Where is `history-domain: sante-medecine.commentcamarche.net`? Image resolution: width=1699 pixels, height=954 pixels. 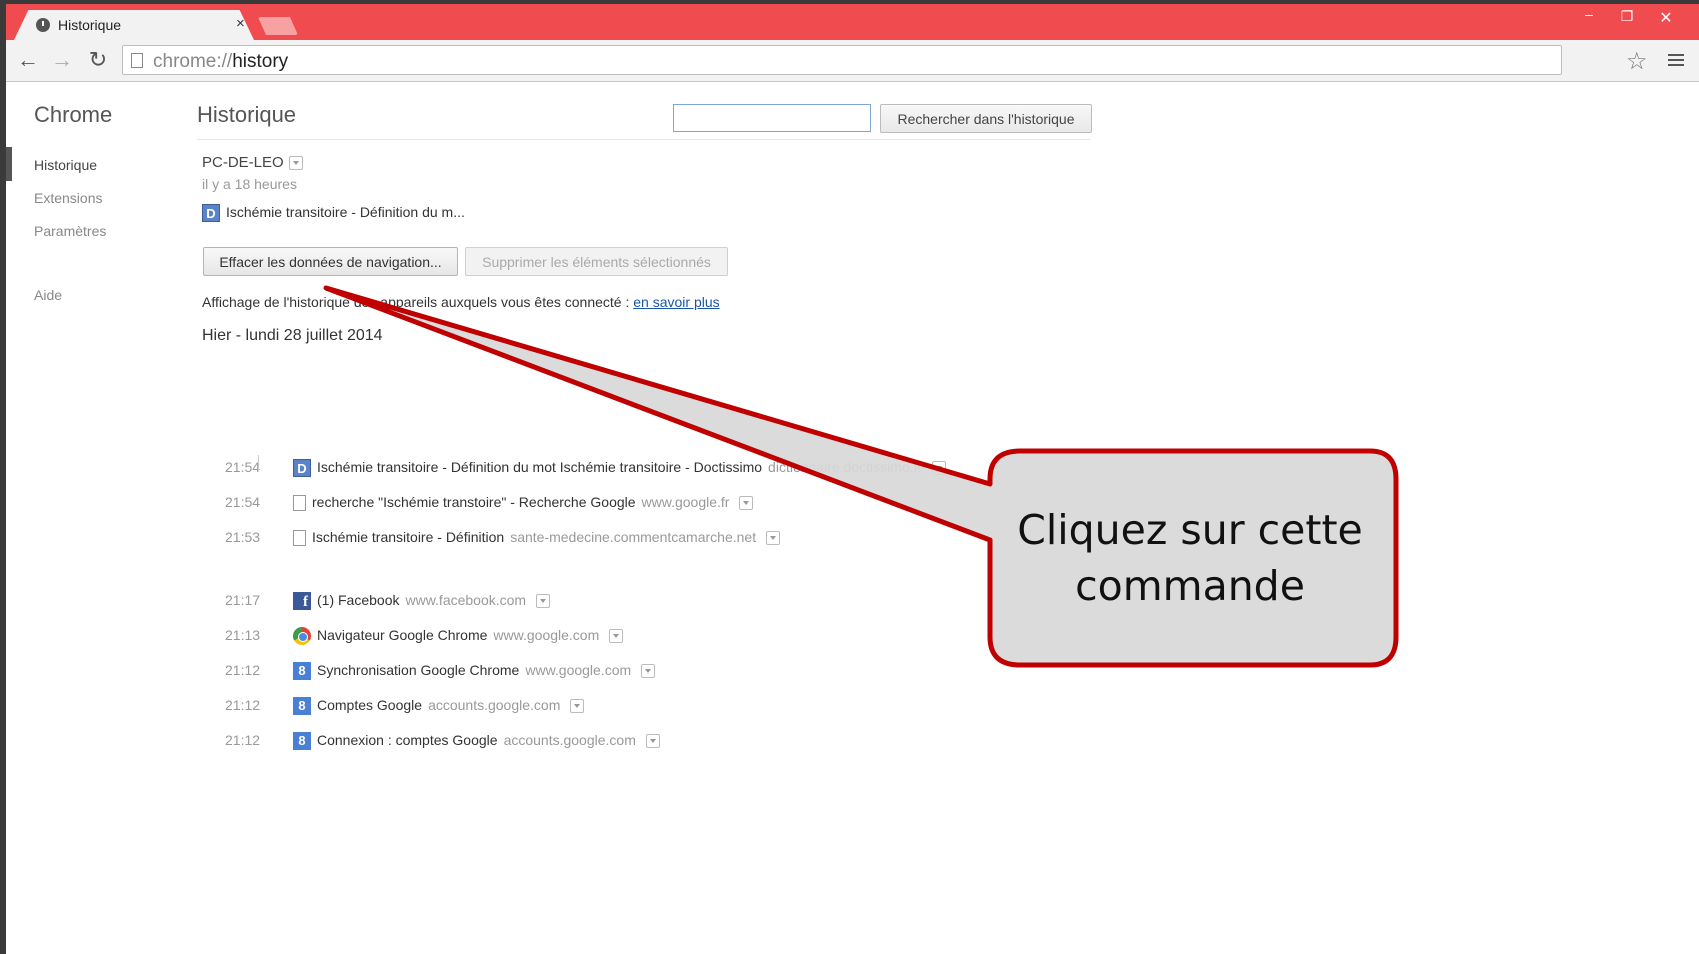 history-domain: sante-medecine.commentcamarche.net is located at coordinates (633, 537).